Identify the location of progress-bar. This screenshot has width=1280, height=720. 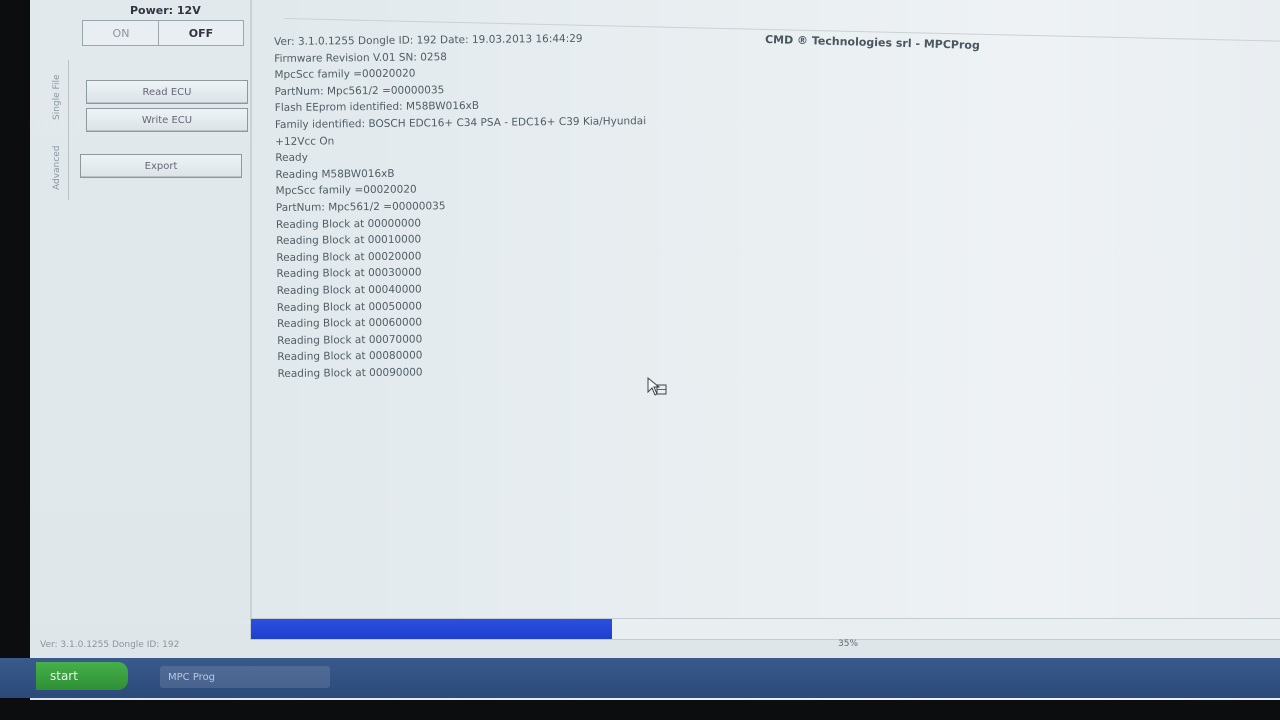
(765, 629).